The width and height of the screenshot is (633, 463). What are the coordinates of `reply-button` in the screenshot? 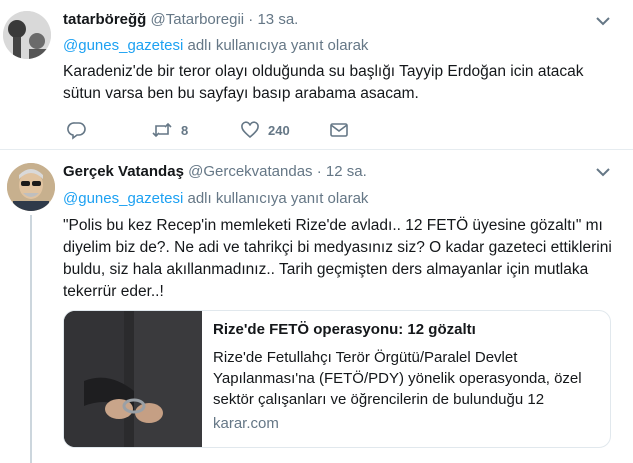 It's located at (77, 130).